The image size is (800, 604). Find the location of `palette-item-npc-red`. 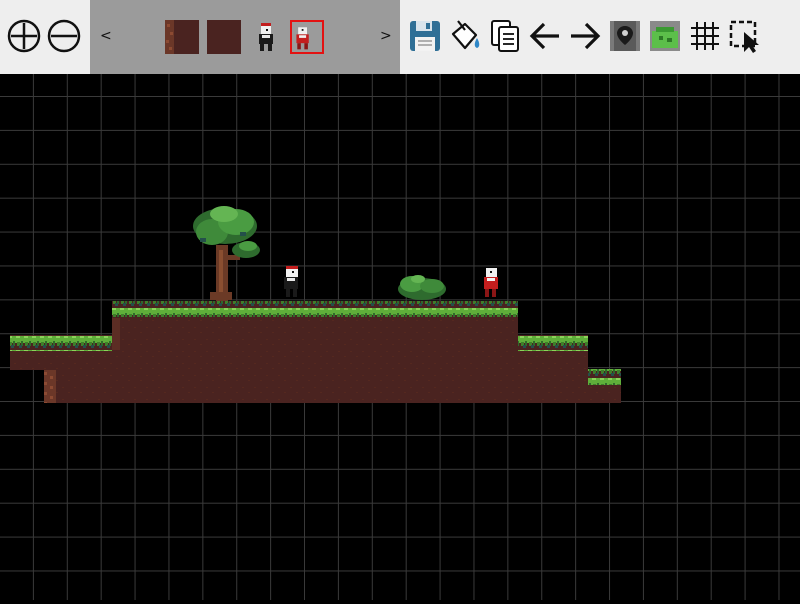

palette-item-npc-red is located at coordinates (307, 37).